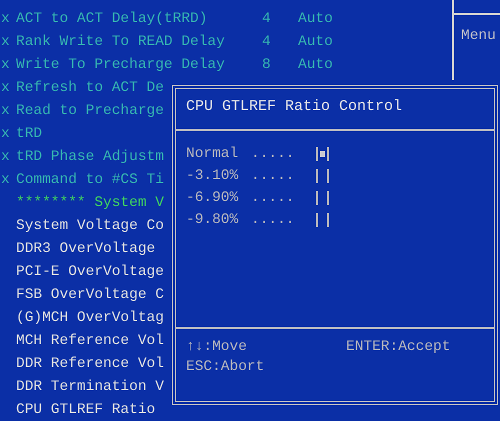 The height and width of the screenshot is (421, 500). What do you see at coordinates (217, 347) in the screenshot?
I see `key-hint: ↑↓:Move` at bounding box center [217, 347].